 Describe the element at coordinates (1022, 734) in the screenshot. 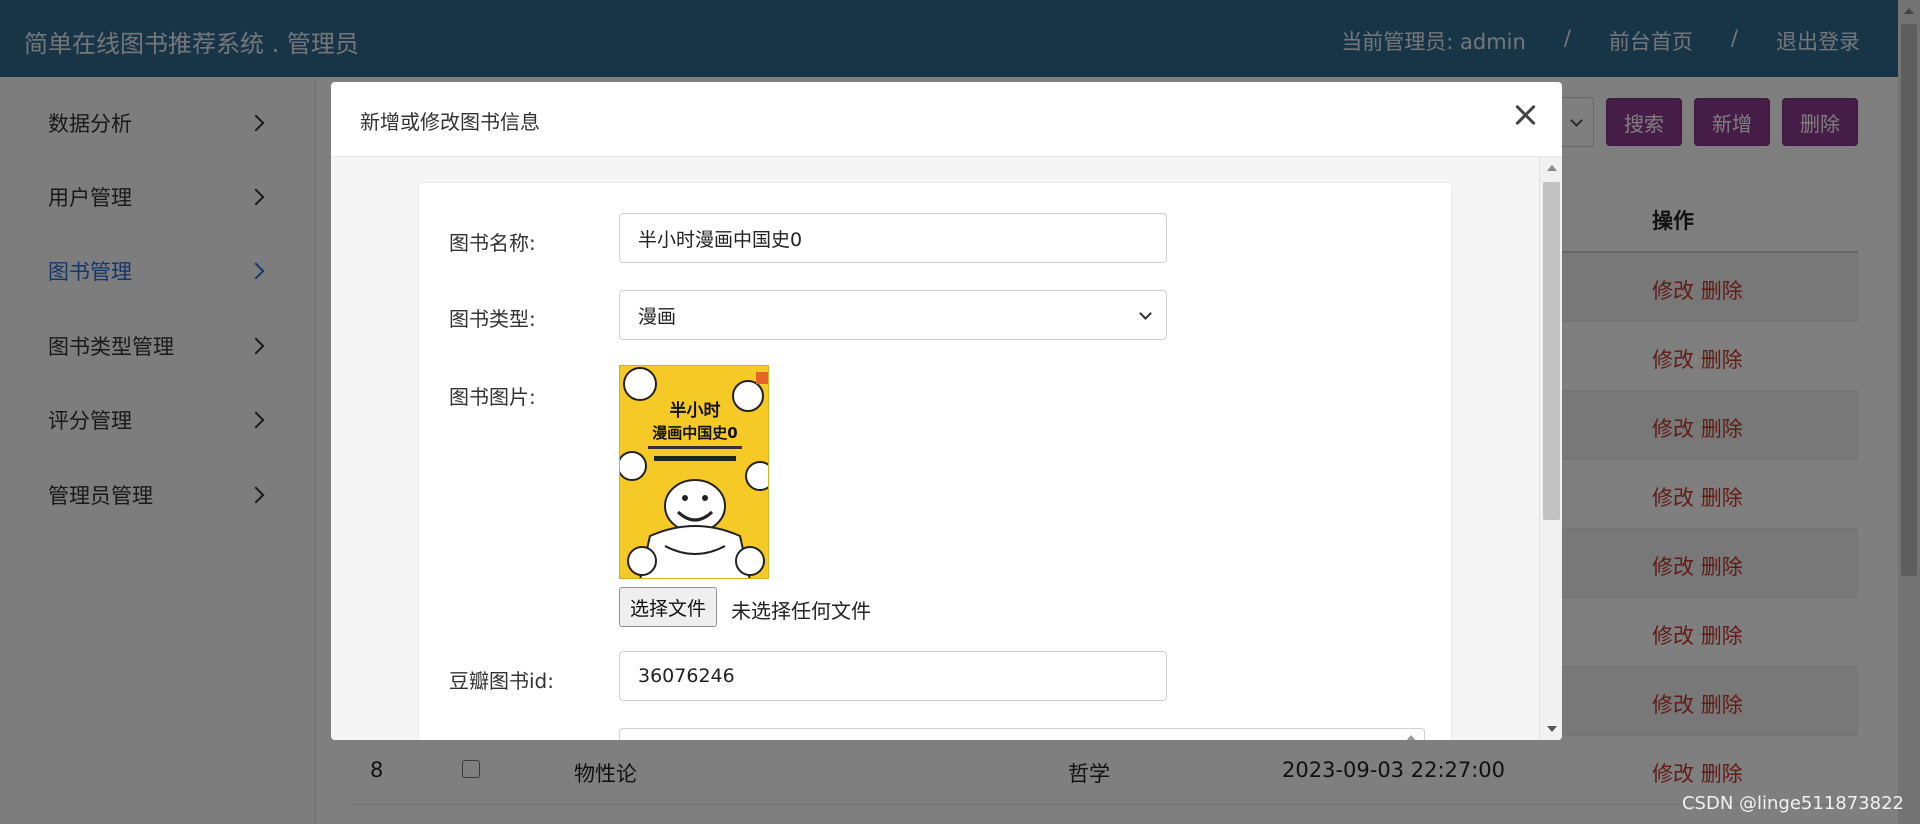

I see `description-textarea` at that location.